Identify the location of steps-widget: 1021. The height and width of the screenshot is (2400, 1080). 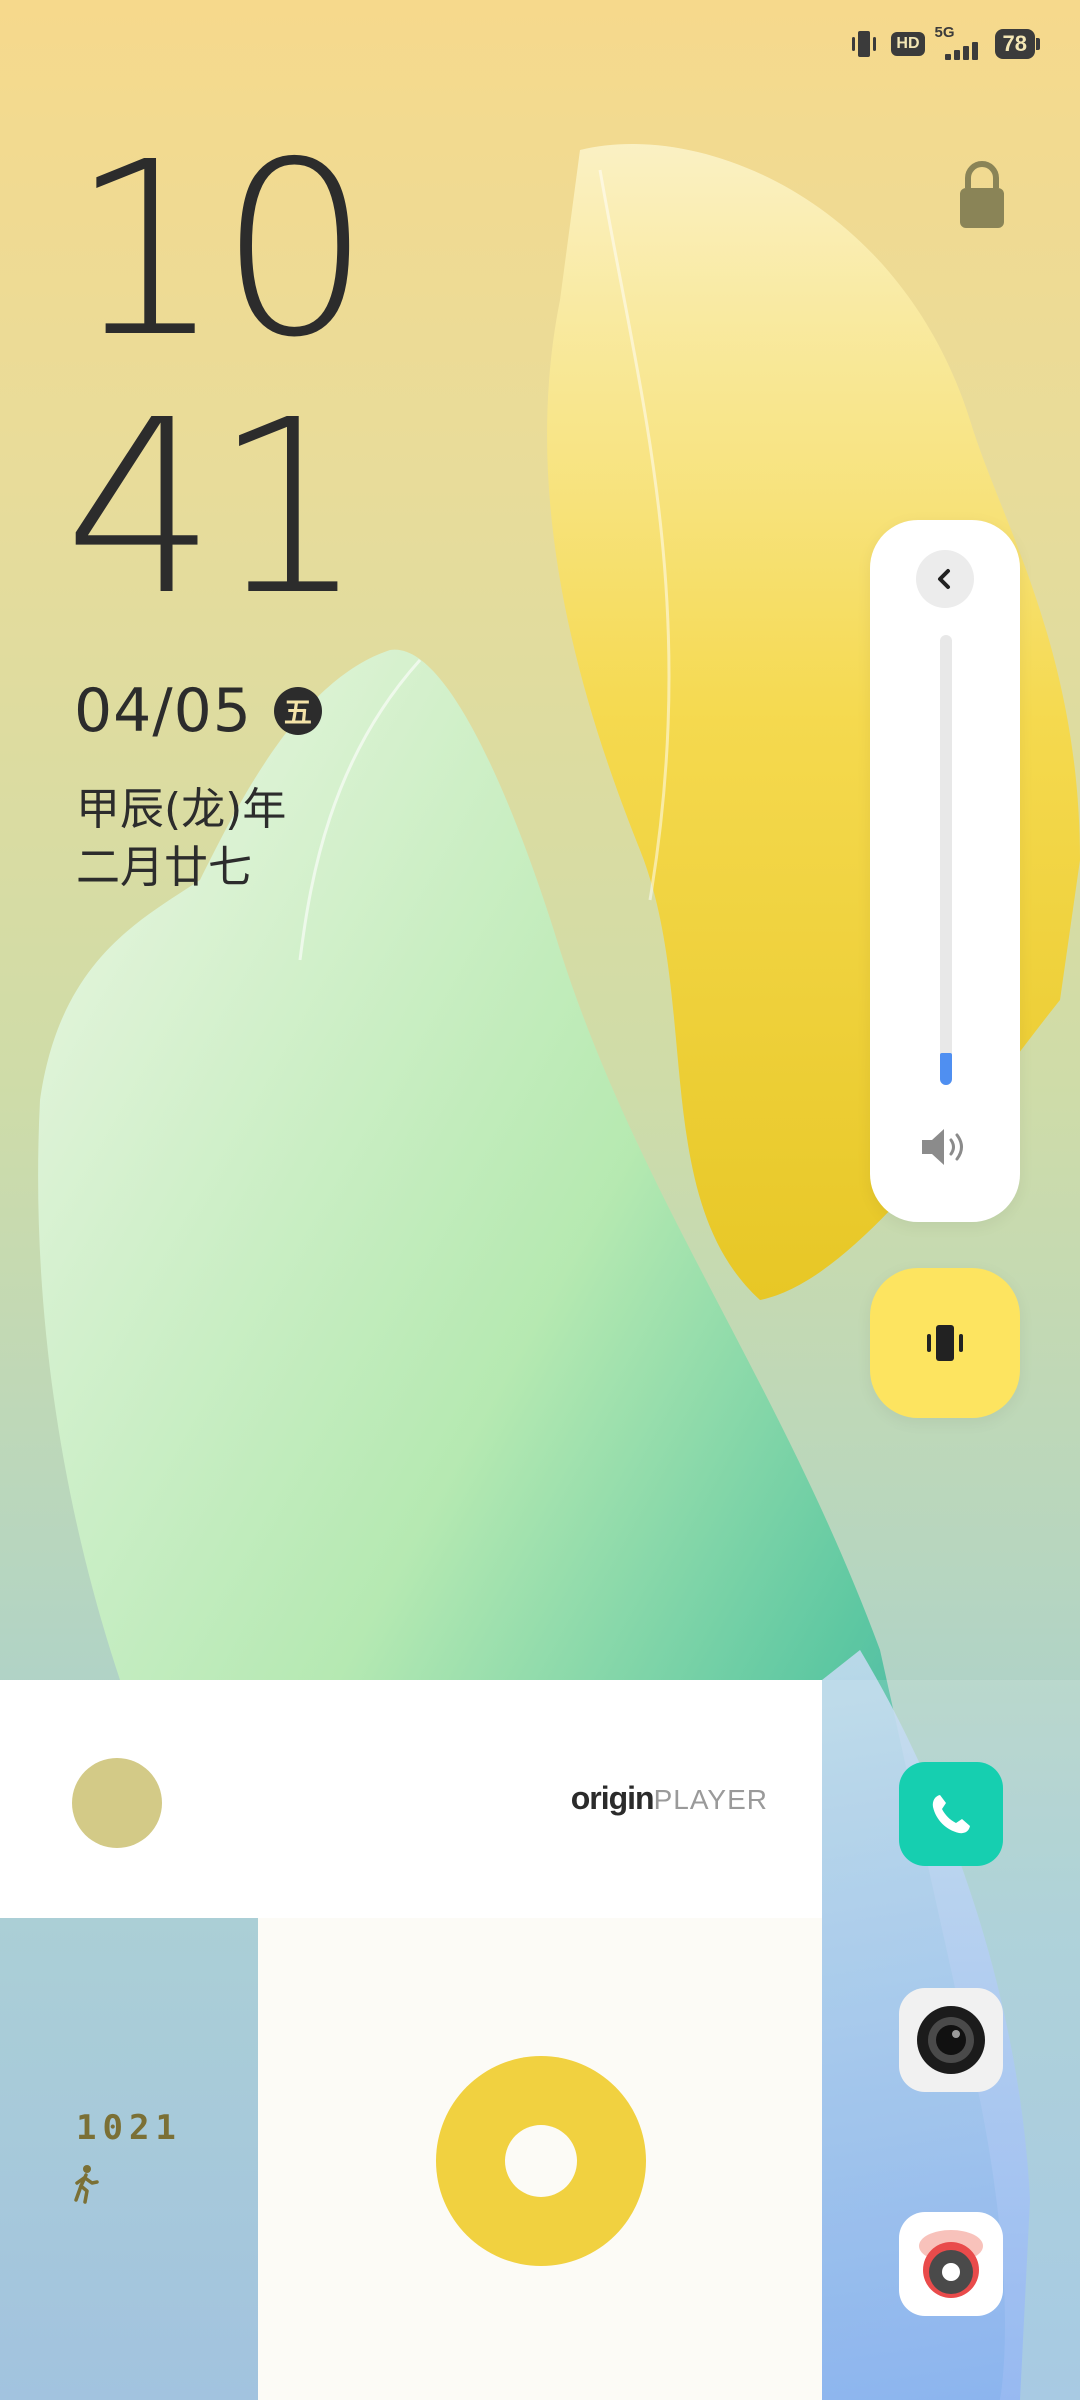
(129, 2159).